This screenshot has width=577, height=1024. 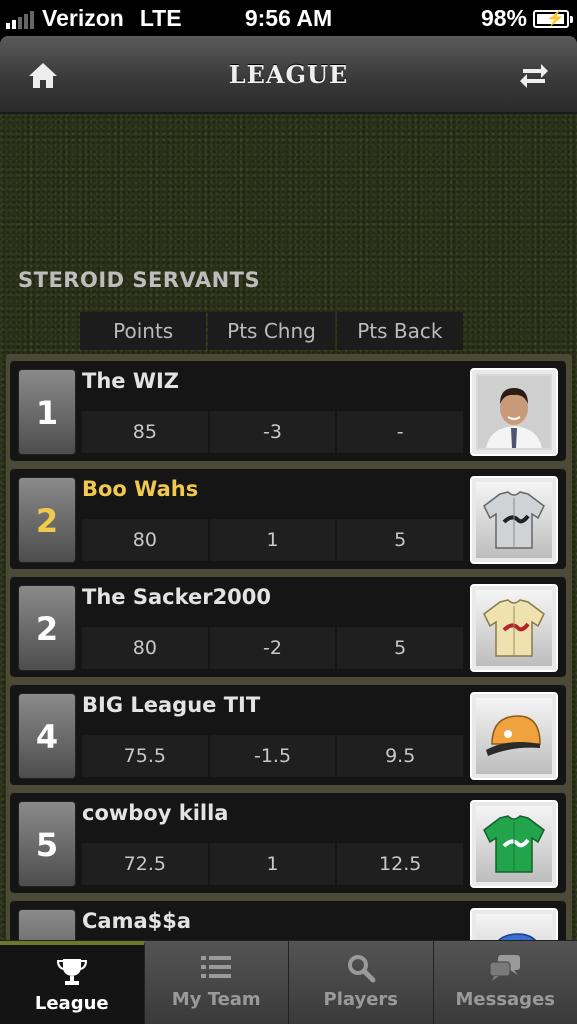 What do you see at coordinates (553, 18) in the screenshot?
I see `battery-icon: ⚡` at bounding box center [553, 18].